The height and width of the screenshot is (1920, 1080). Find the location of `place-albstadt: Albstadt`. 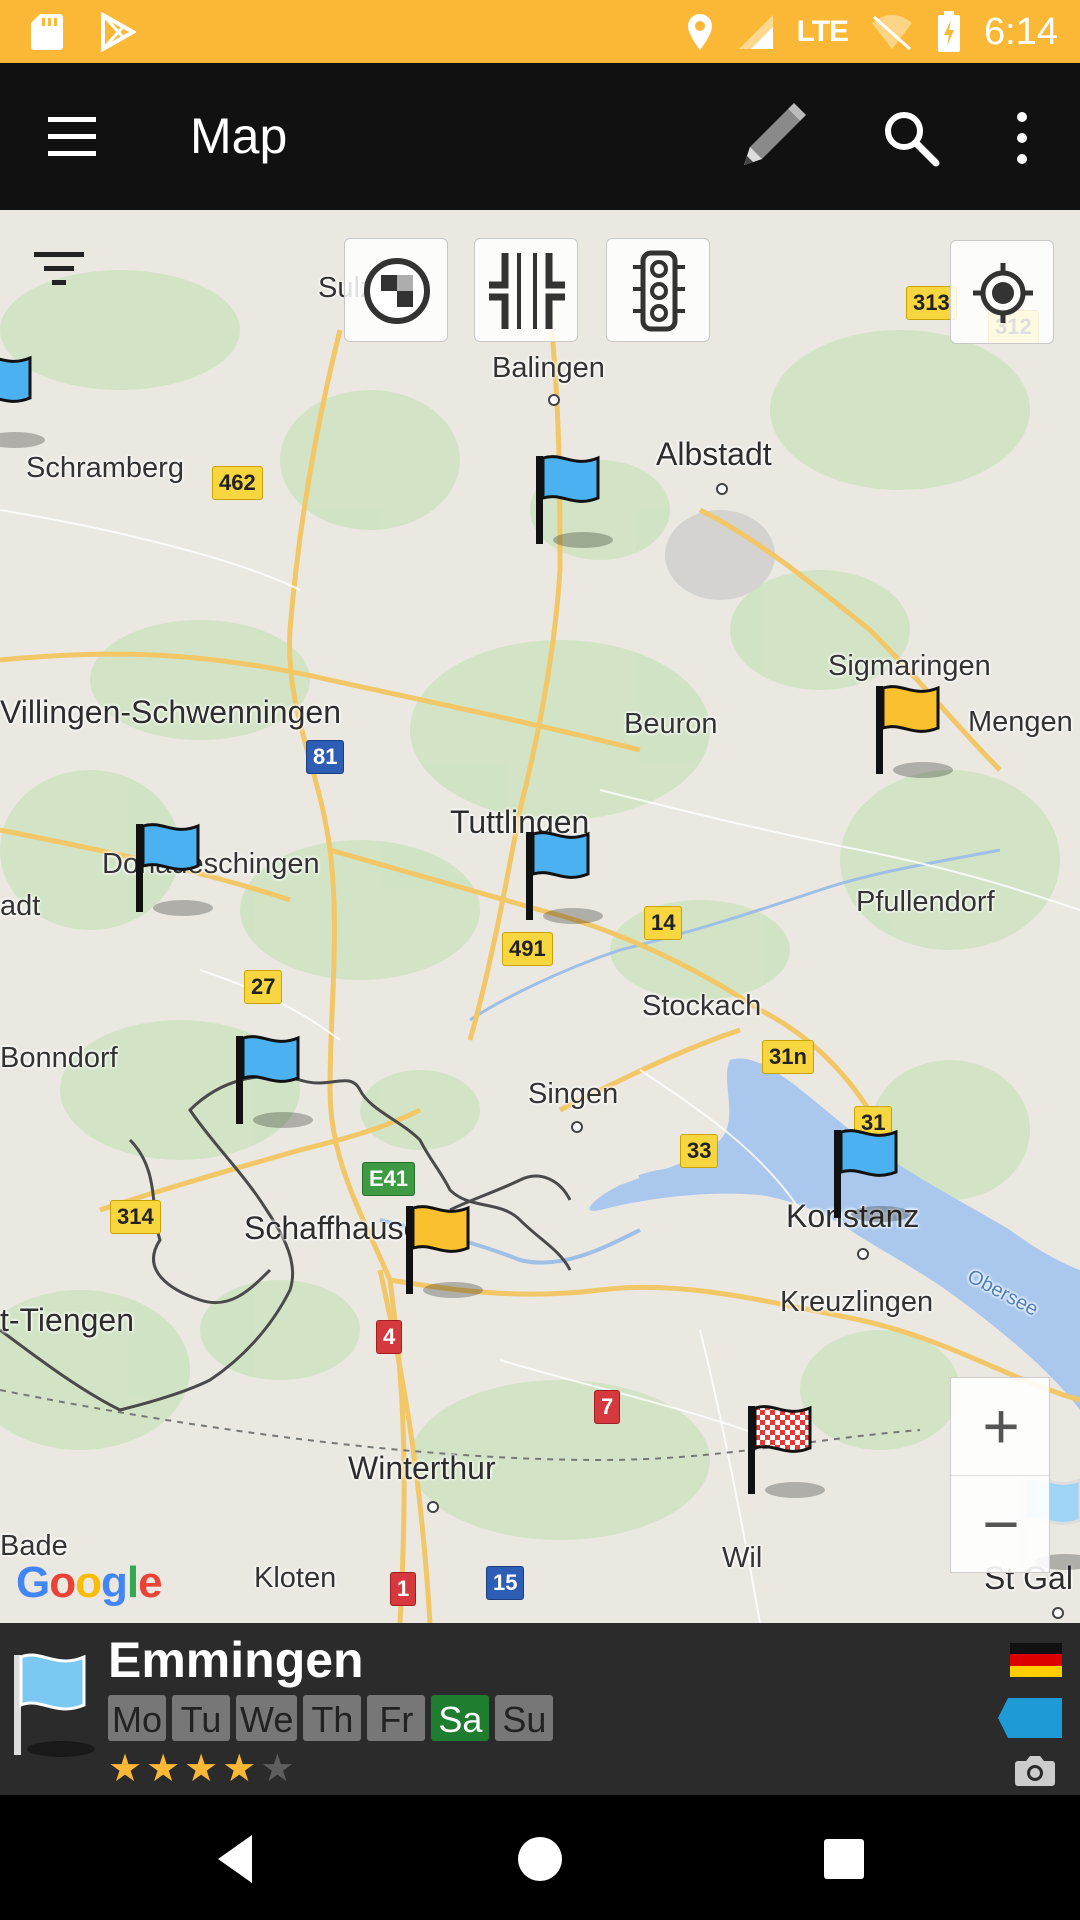

place-albstadt: Albstadt is located at coordinates (714, 454).